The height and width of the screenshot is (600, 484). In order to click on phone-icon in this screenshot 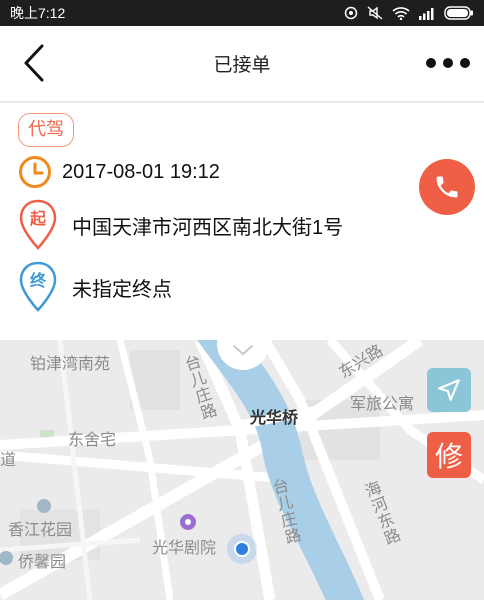, I will do `click(447, 187)`.